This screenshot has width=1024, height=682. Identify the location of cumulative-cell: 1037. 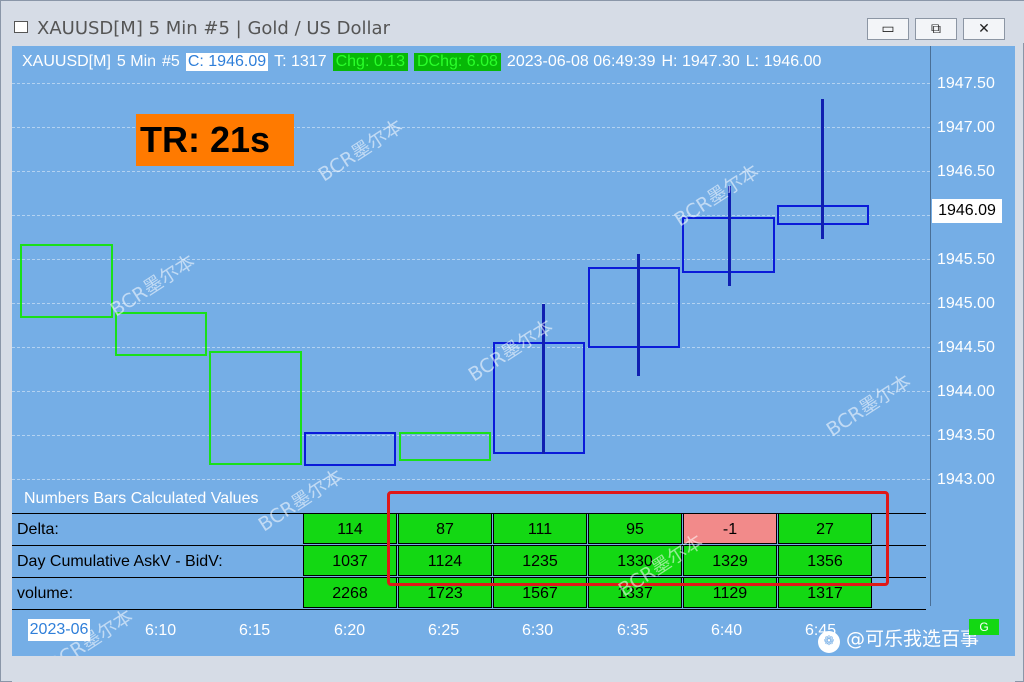
(350, 560).